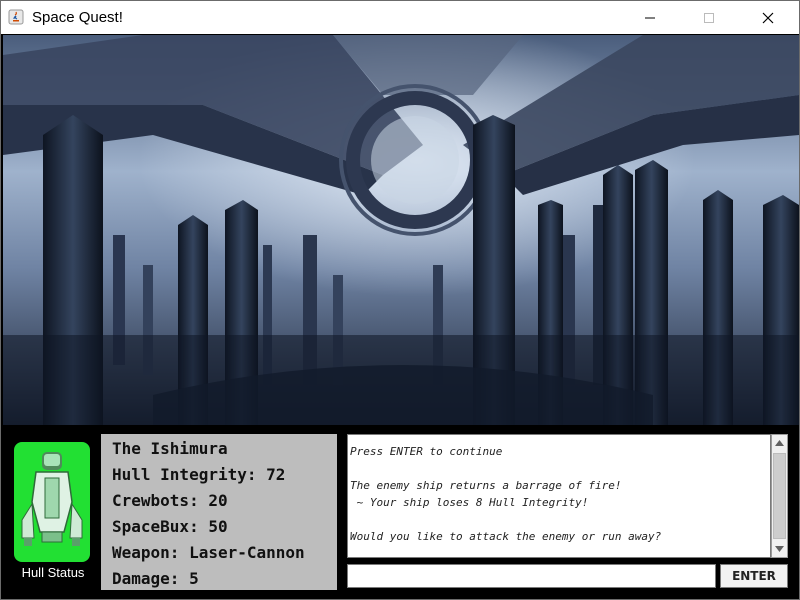  What do you see at coordinates (199, 474) in the screenshot?
I see `hull-integrity-stat: Hull Integrity: 72` at bounding box center [199, 474].